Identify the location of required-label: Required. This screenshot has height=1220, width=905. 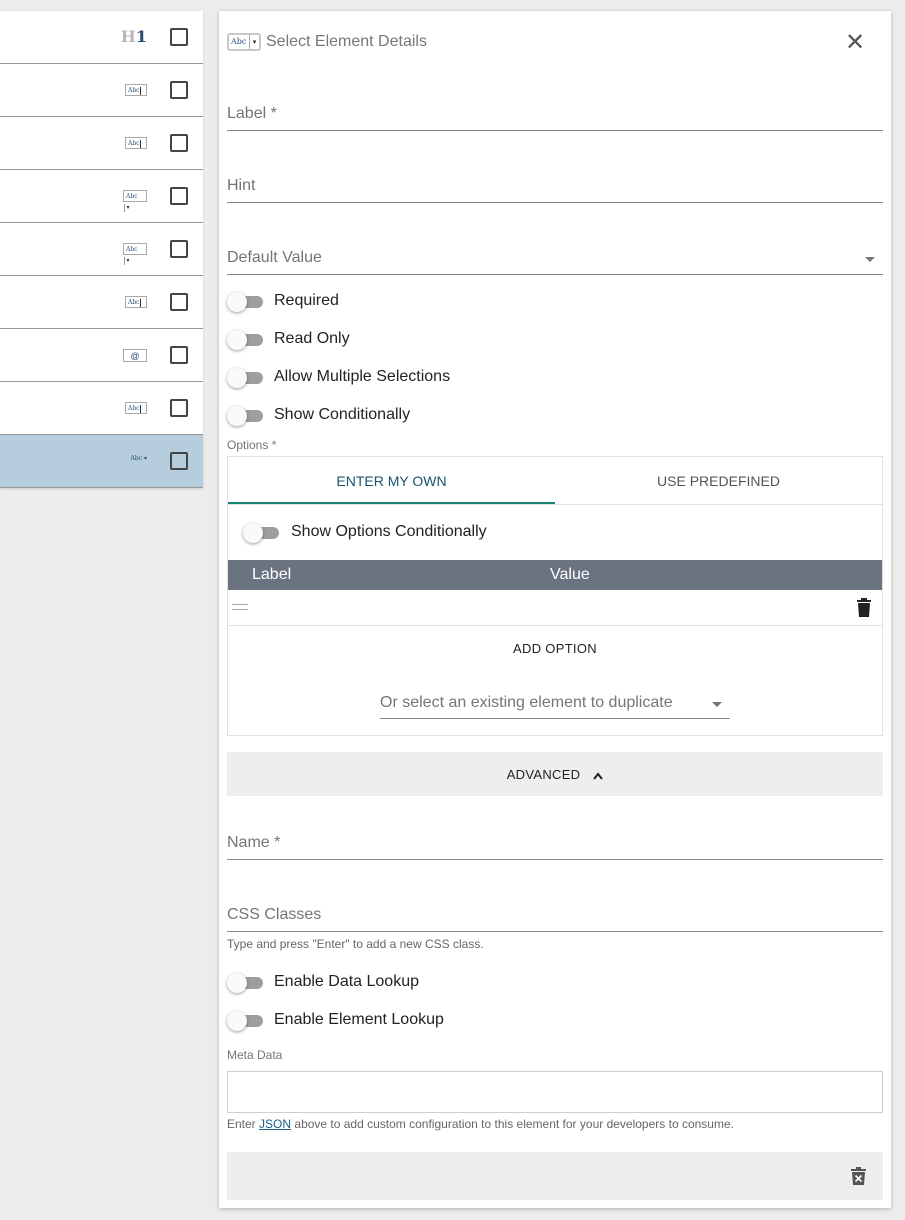
(306, 300).